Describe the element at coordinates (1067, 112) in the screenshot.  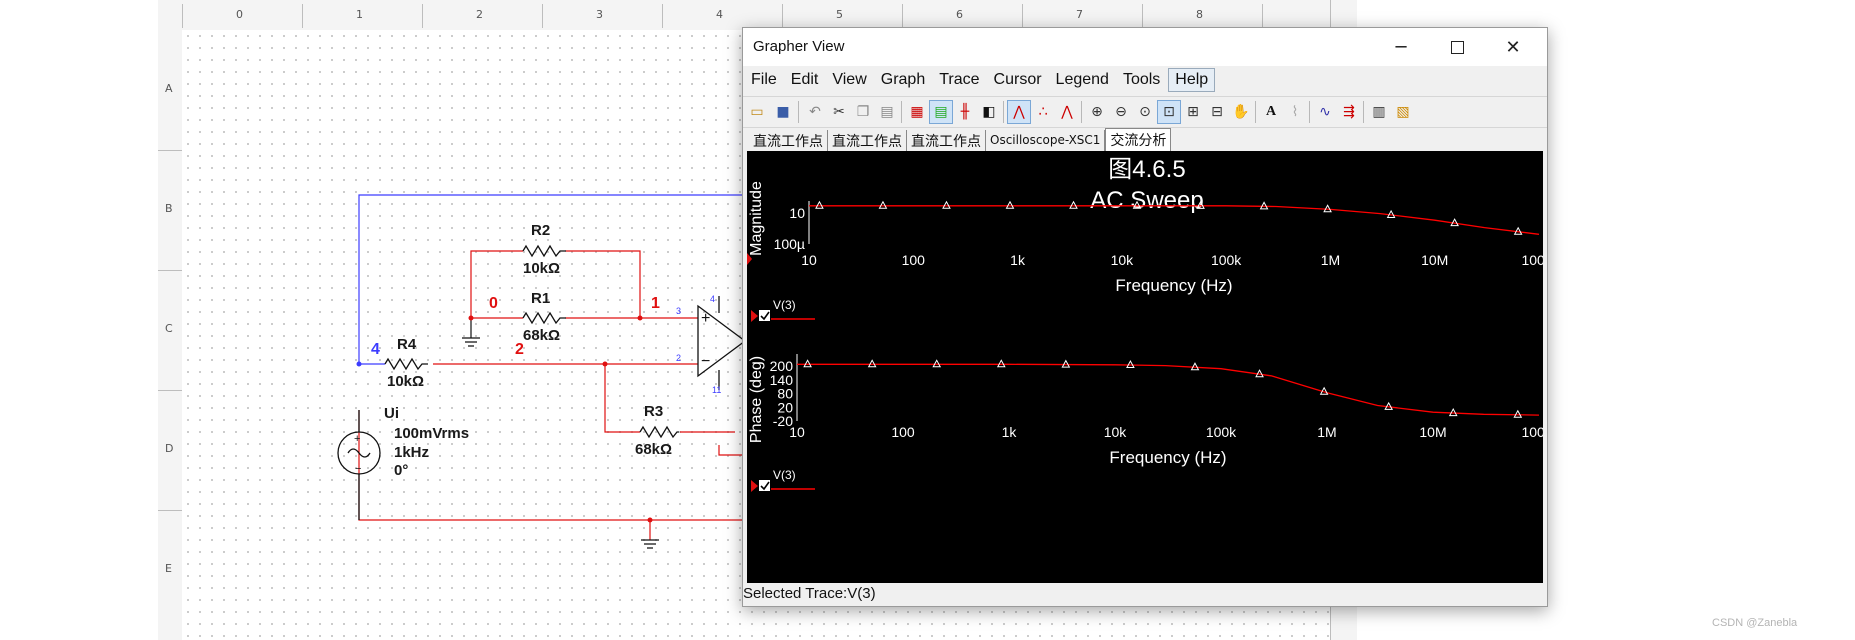
I see `peak-icon: ⋀` at that location.